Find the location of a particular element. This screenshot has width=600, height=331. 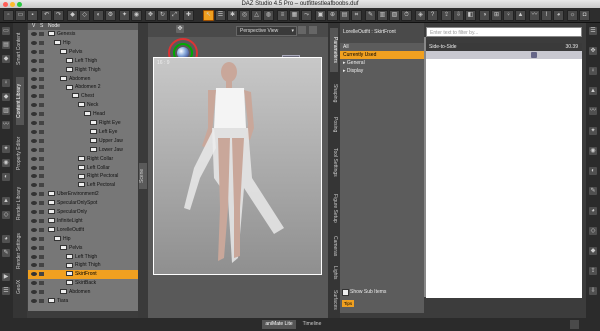

prop-icon-left: ▲ is located at coordinates (6, 201).